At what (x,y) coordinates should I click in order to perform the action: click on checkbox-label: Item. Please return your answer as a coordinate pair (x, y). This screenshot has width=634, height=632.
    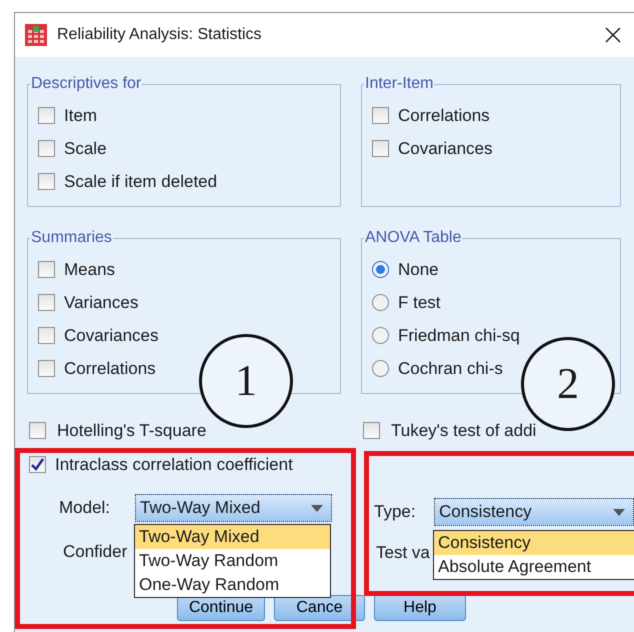
    Looking at the image, I should click on (81, 115).